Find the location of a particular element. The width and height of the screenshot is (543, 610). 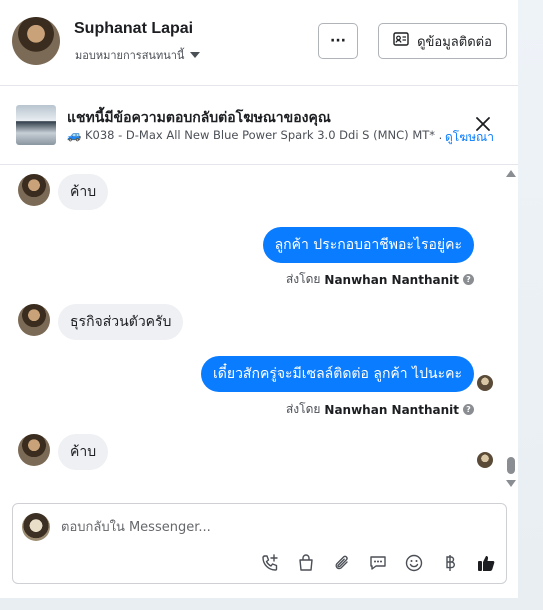

view-contact-label: ดูข้อมูลติดต่อ is located at coordinates (454, 42).